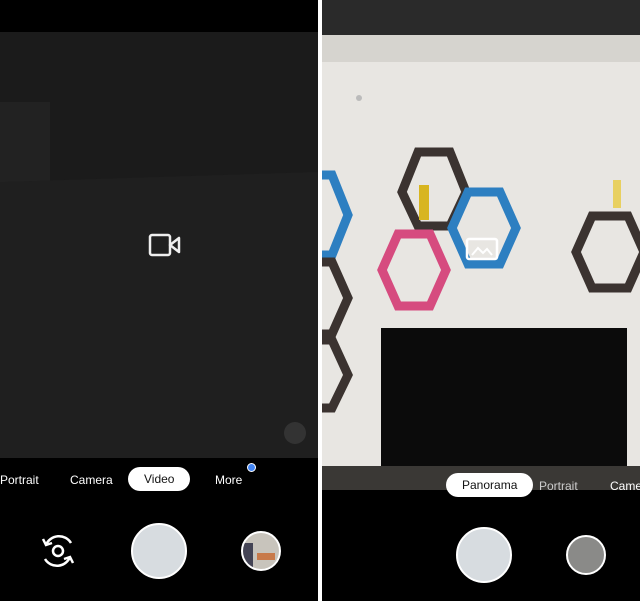 The width and height of the screenshot is (640, 601). Describe the element at coordinates (159, 551) in the screenshot. I see `record-button` at that location.